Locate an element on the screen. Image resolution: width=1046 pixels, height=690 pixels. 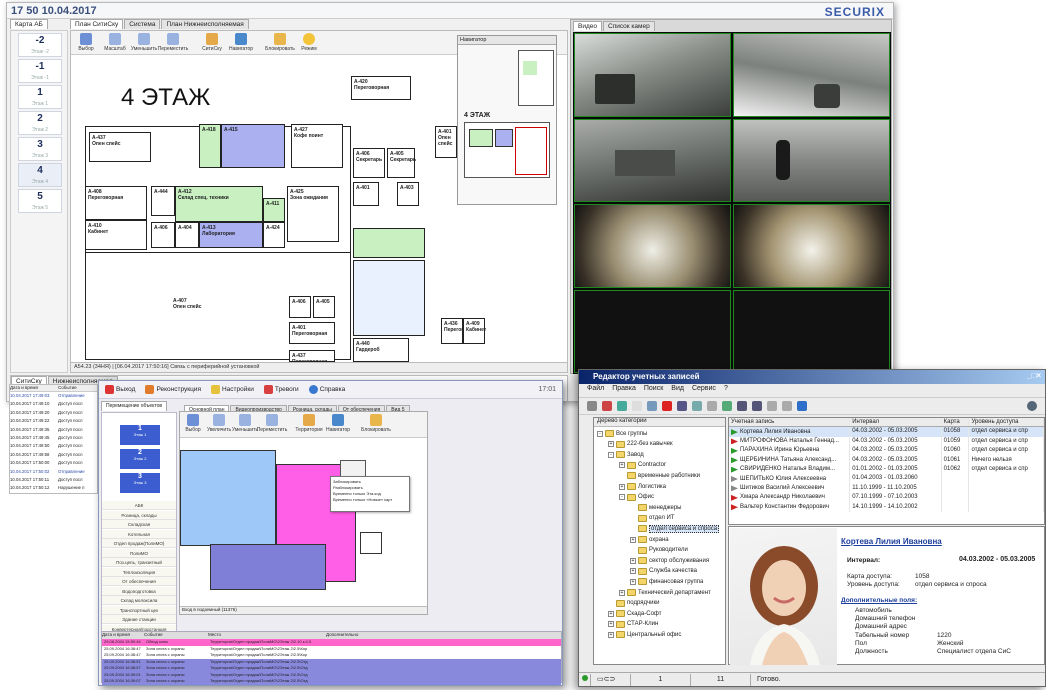
tab-map: Карта АБ is located at coordinates (29, 24).